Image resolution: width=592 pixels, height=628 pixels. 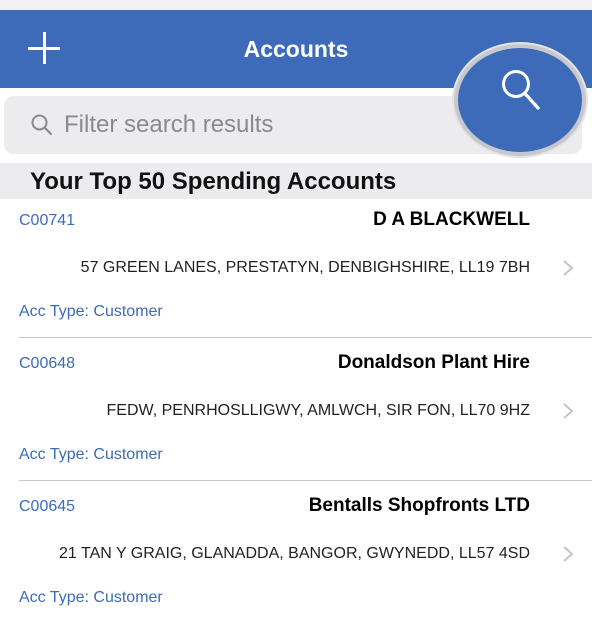 What do you see at coordinates (264, 125) in the screenshot?
I see `search-input` at bounding box center [264, 125].